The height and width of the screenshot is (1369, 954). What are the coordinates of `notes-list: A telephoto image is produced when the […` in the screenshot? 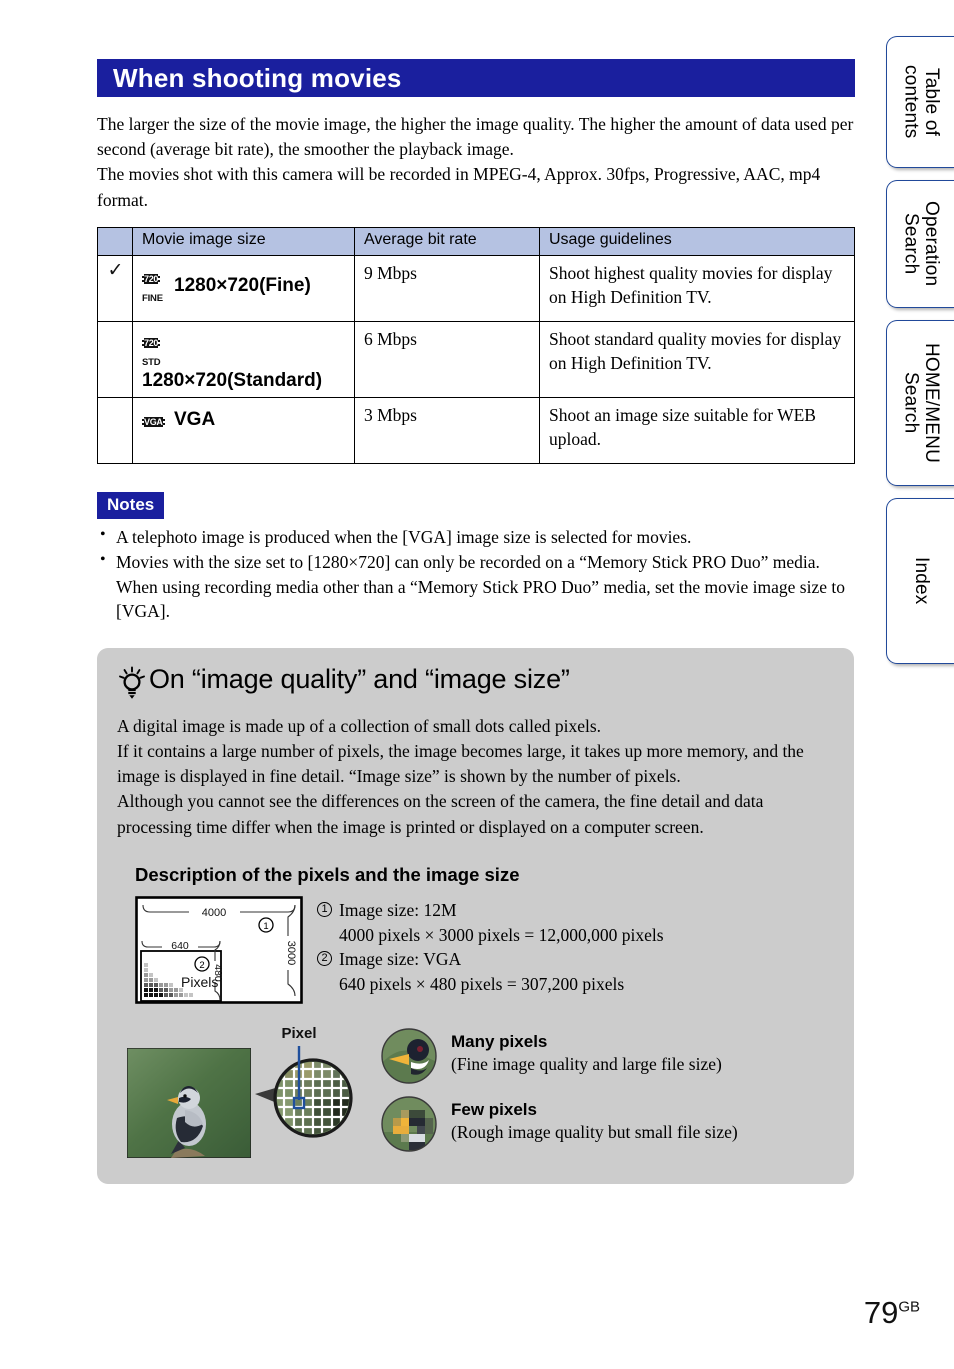 It's located at (476, 574).